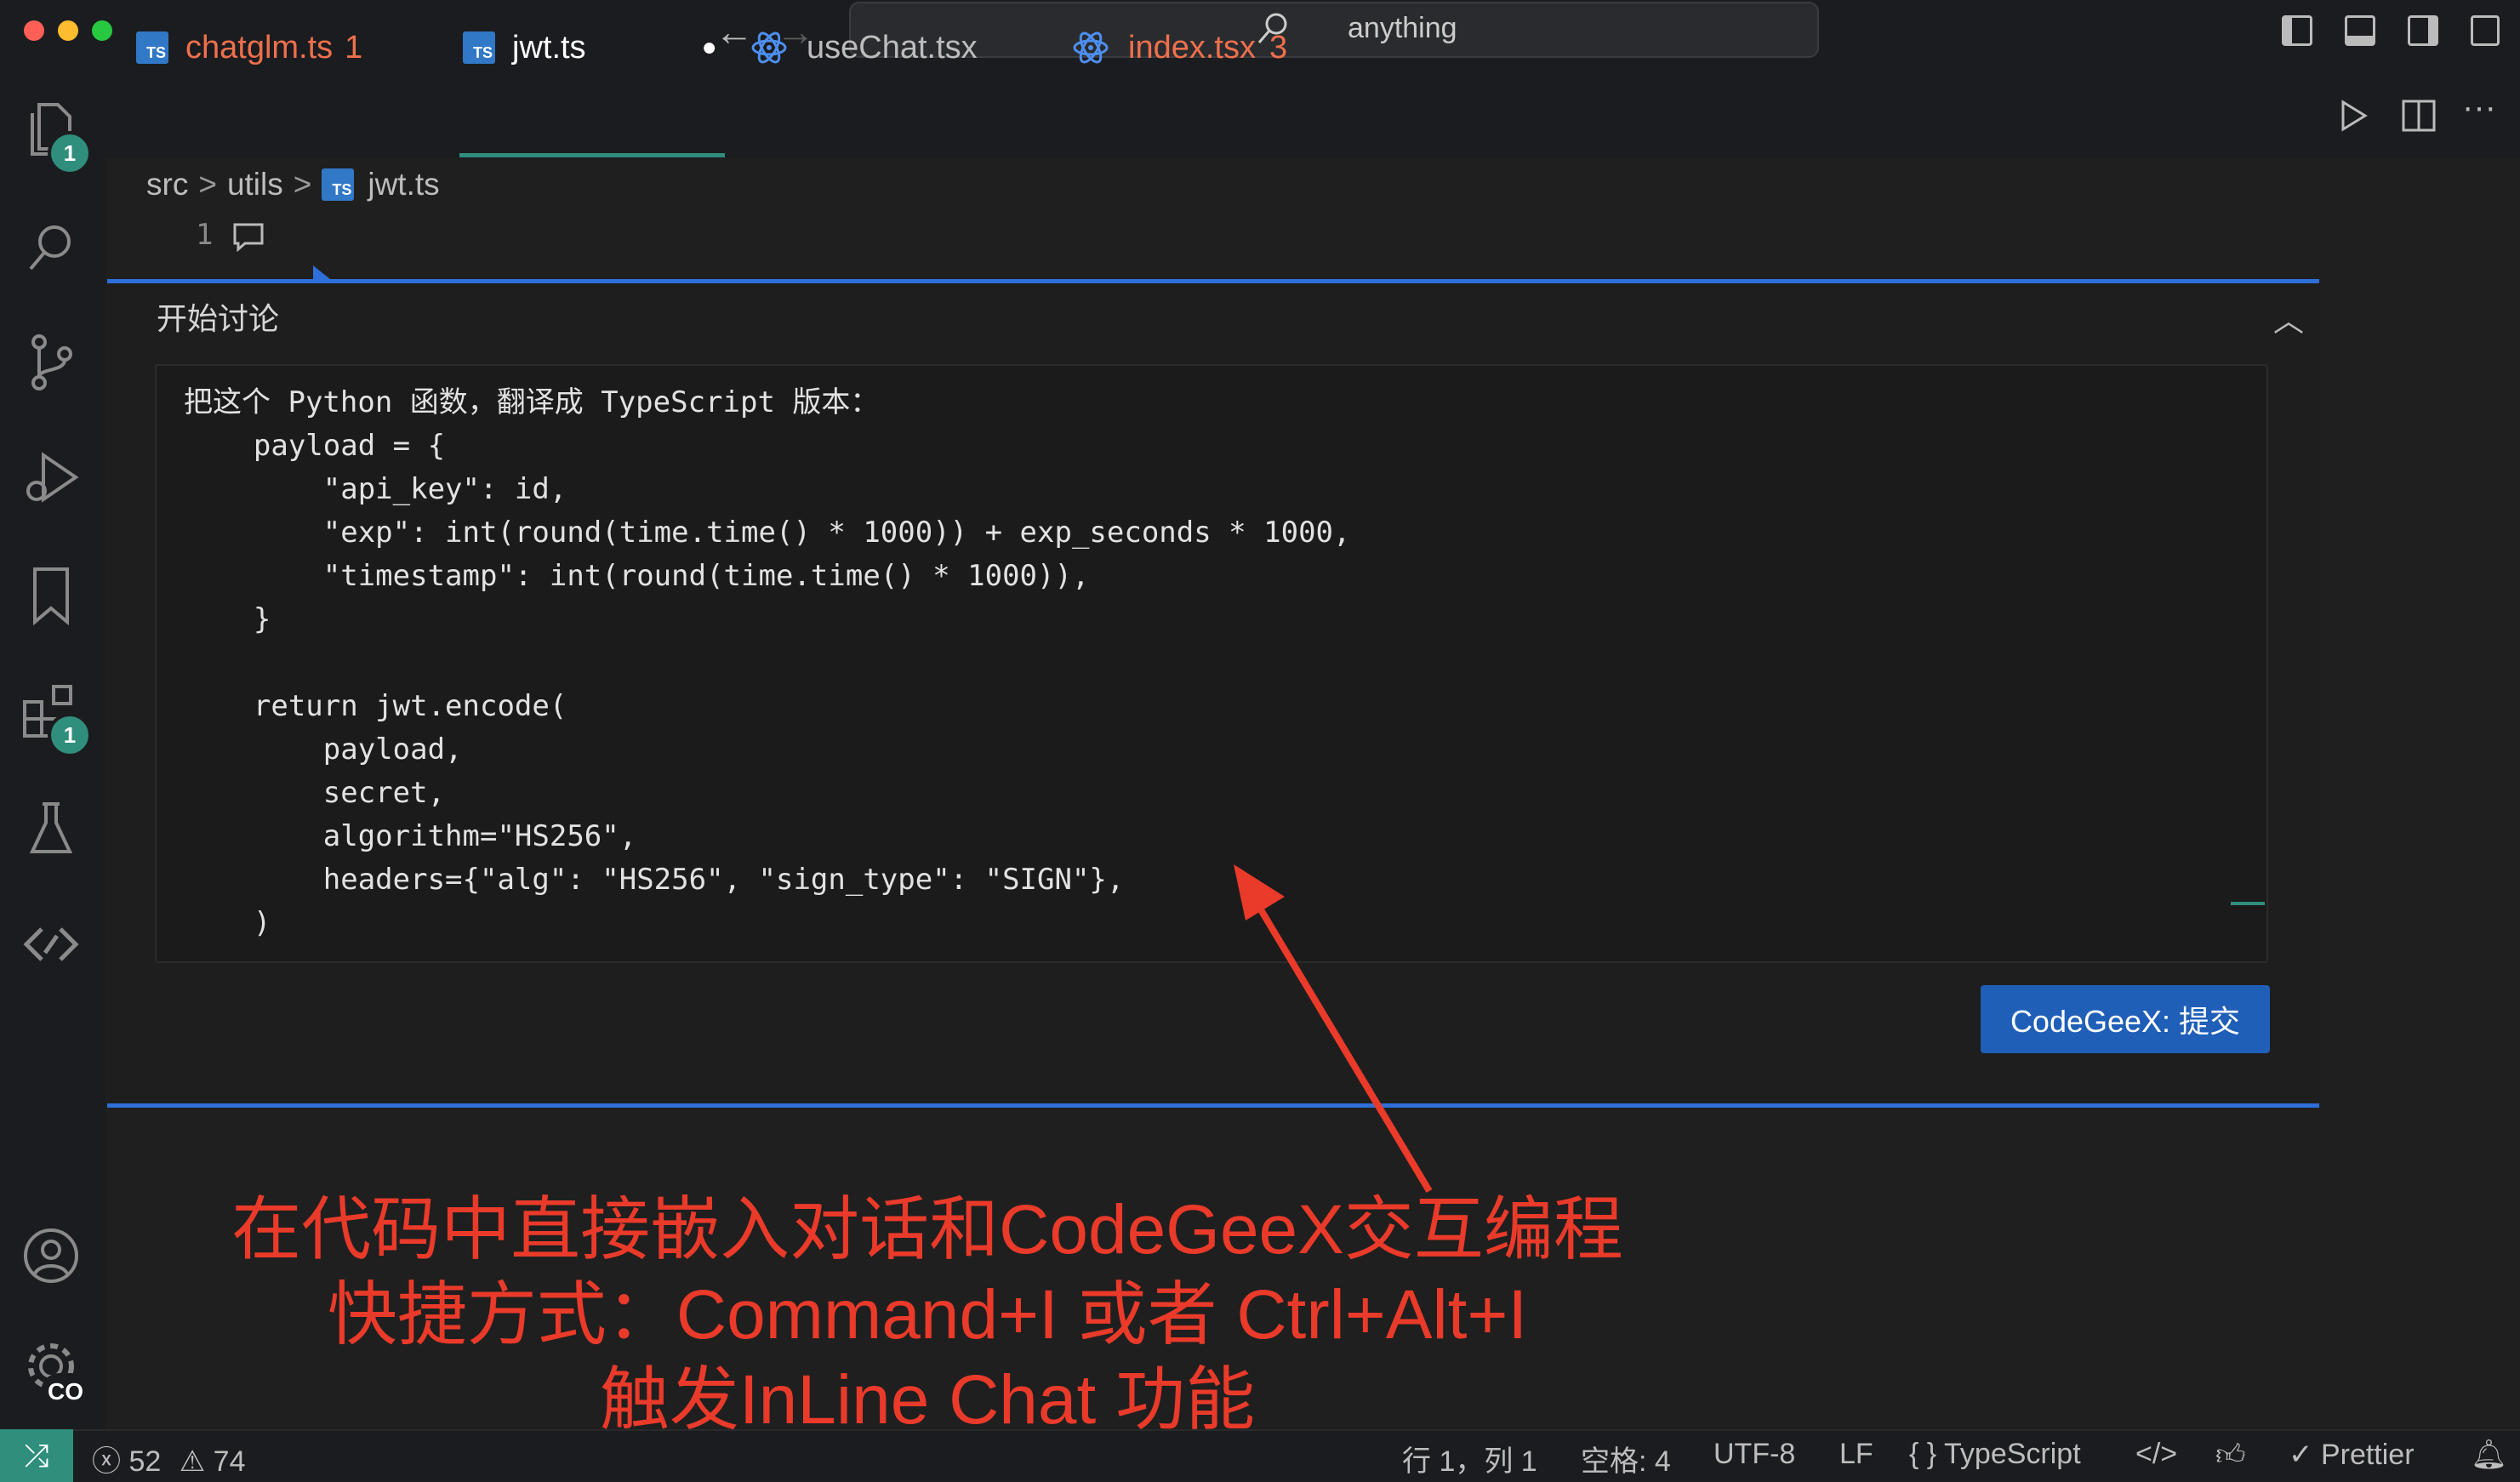 This screenshot has width=2520, height=1482. Describe the element at coordinates (51, 362) in the screenshot. I see `source-control-icon` at that location.